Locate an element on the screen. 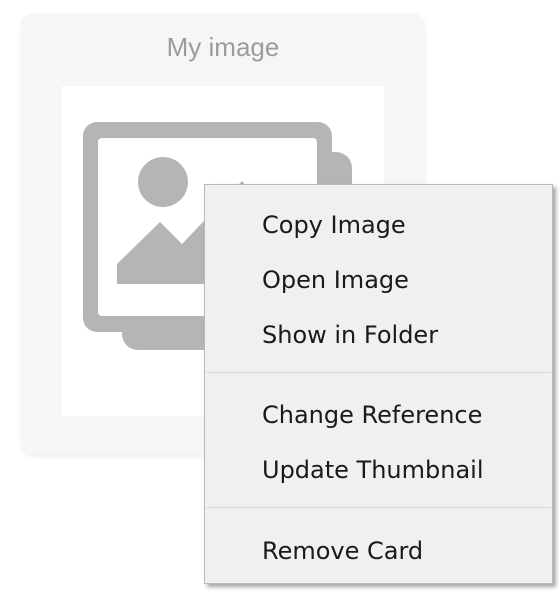  menu-item-remove-card: Remove Card is located at coordinates (378, 551).